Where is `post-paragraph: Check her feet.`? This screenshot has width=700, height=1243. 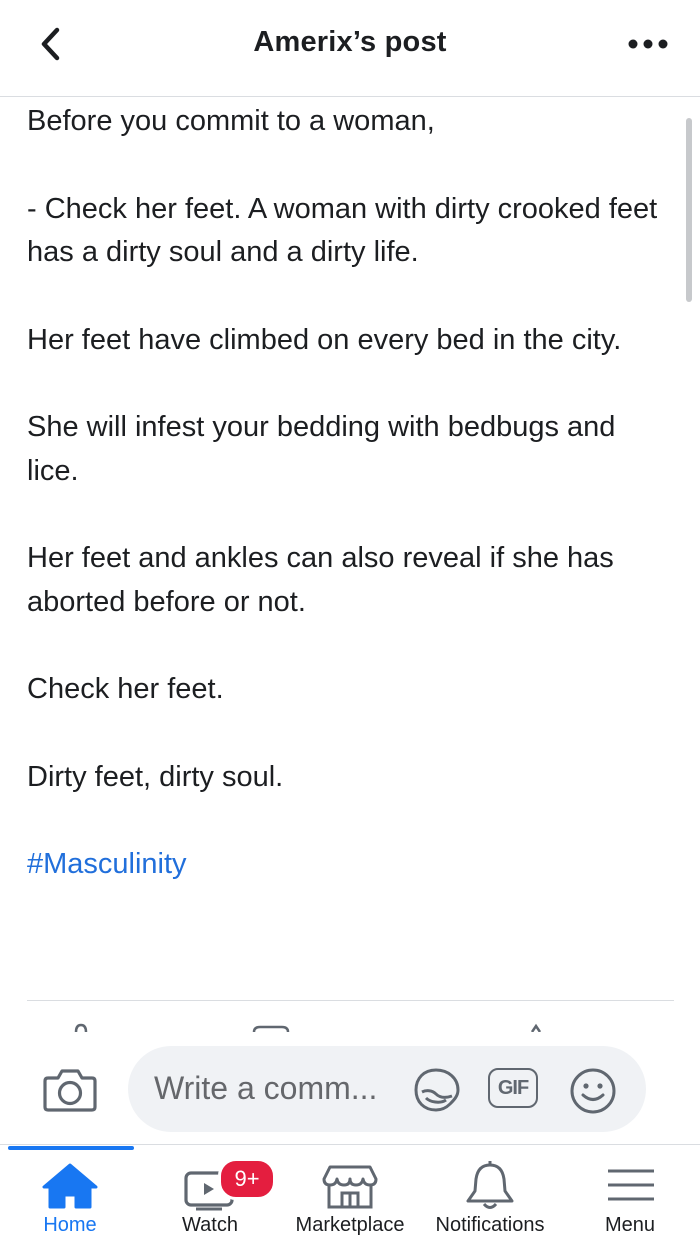
post-paragraph: Check her feet. is located at coordinates (125, 689).